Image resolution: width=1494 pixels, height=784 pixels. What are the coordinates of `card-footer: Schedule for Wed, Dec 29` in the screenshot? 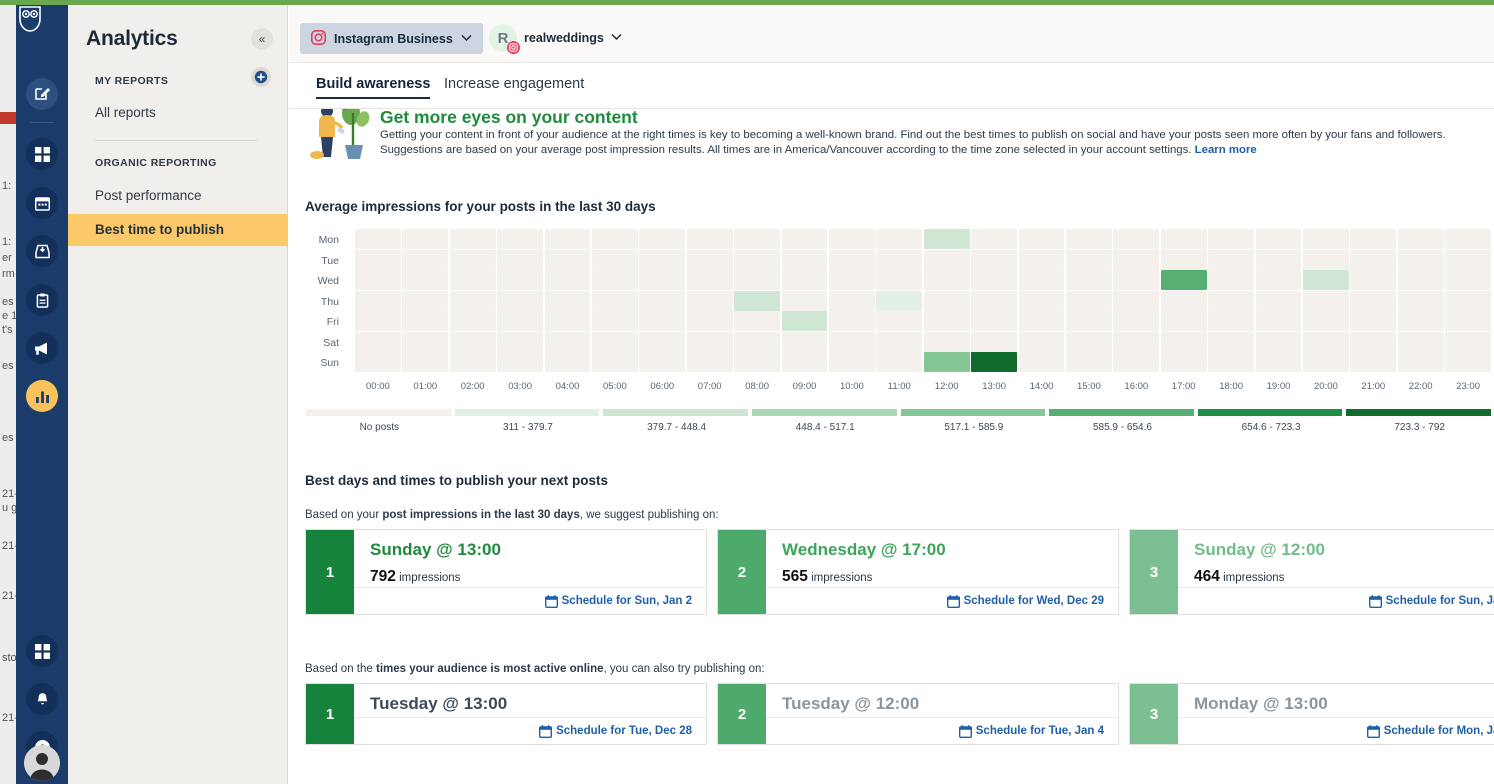 It's located at (942, 600).